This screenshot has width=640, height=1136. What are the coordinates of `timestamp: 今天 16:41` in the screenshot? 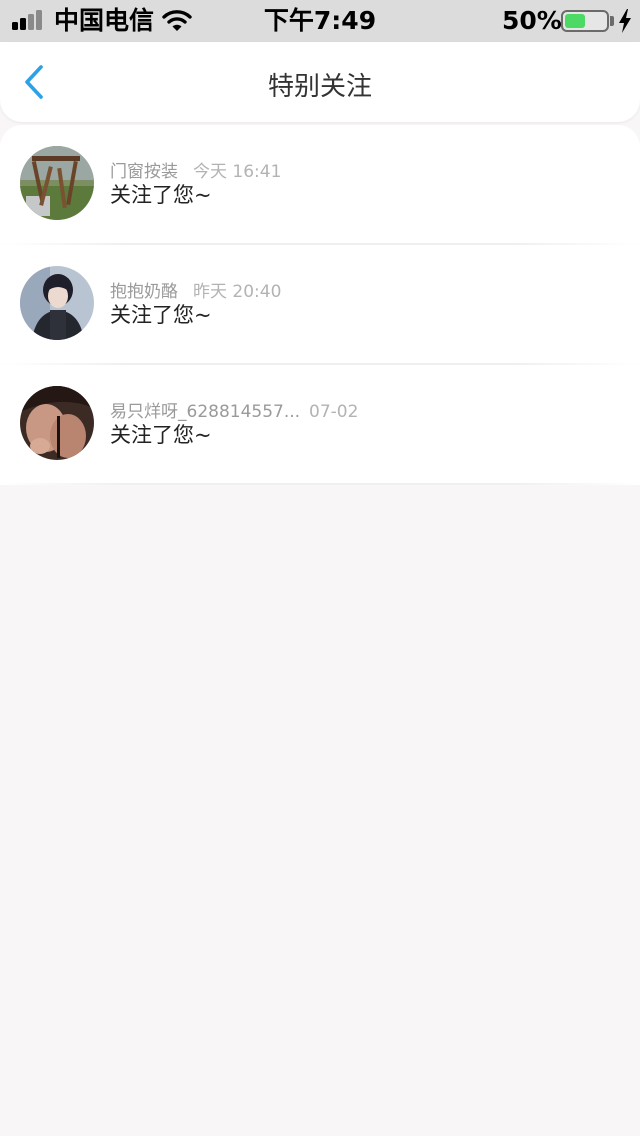 It's located at (237, 172).